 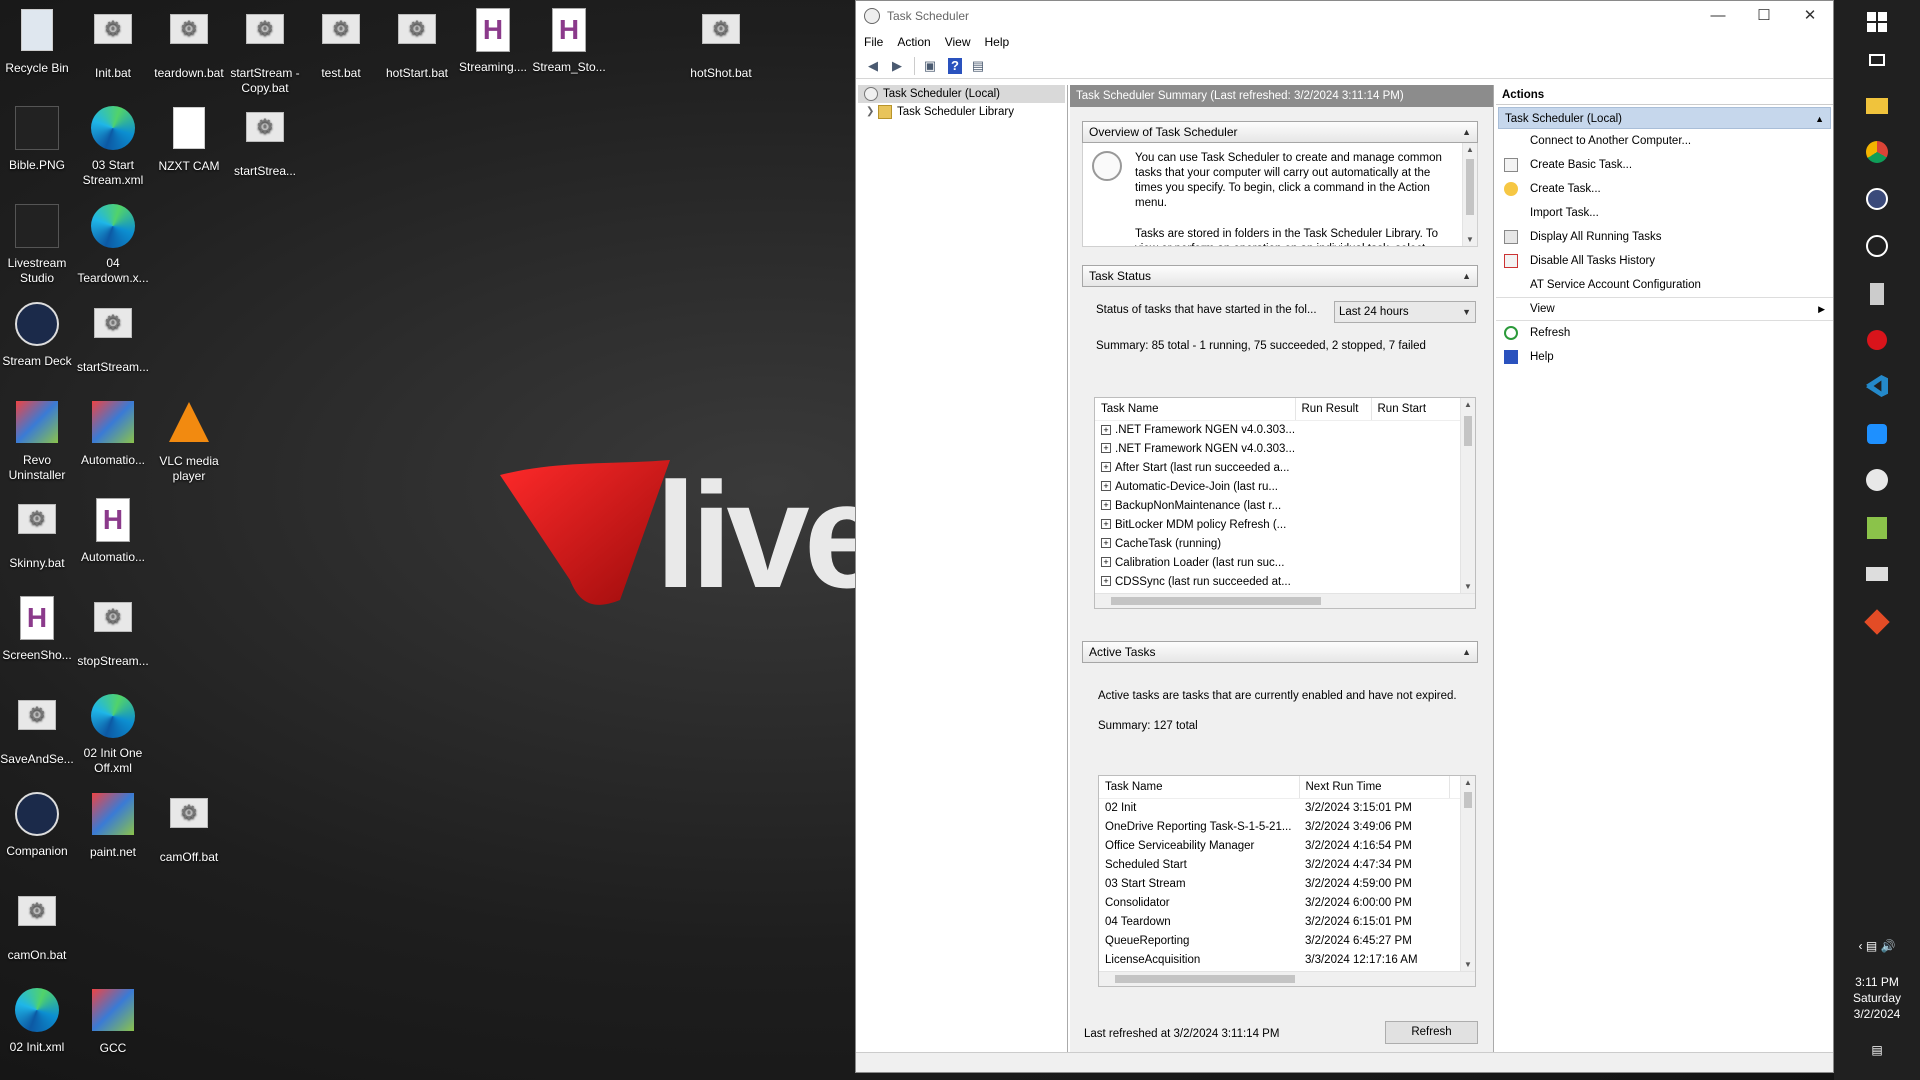 I want to click on action-item-refresh: Refresh, so click(x=1664, y=333).